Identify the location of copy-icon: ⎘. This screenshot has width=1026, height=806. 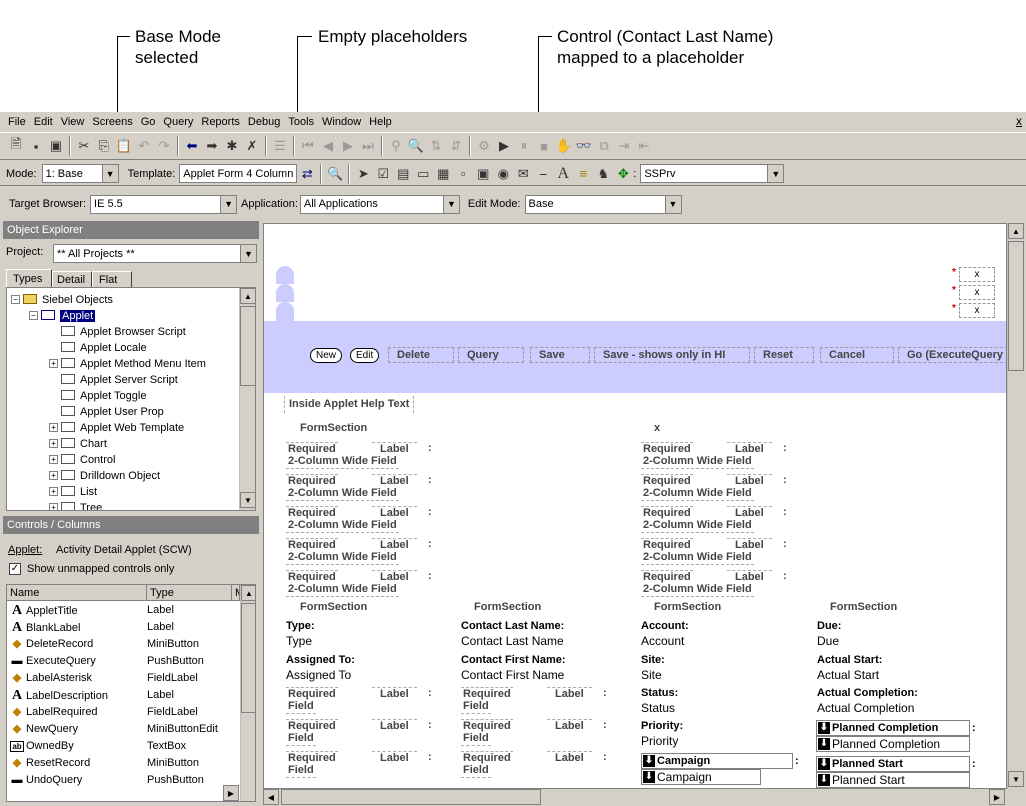
(104, 146).